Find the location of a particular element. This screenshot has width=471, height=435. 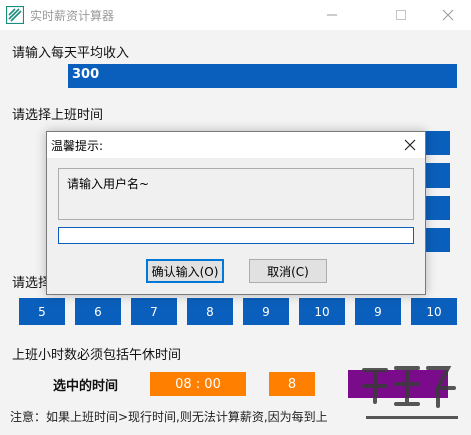

dialog-title-bar is located at coordinates (236, 145).